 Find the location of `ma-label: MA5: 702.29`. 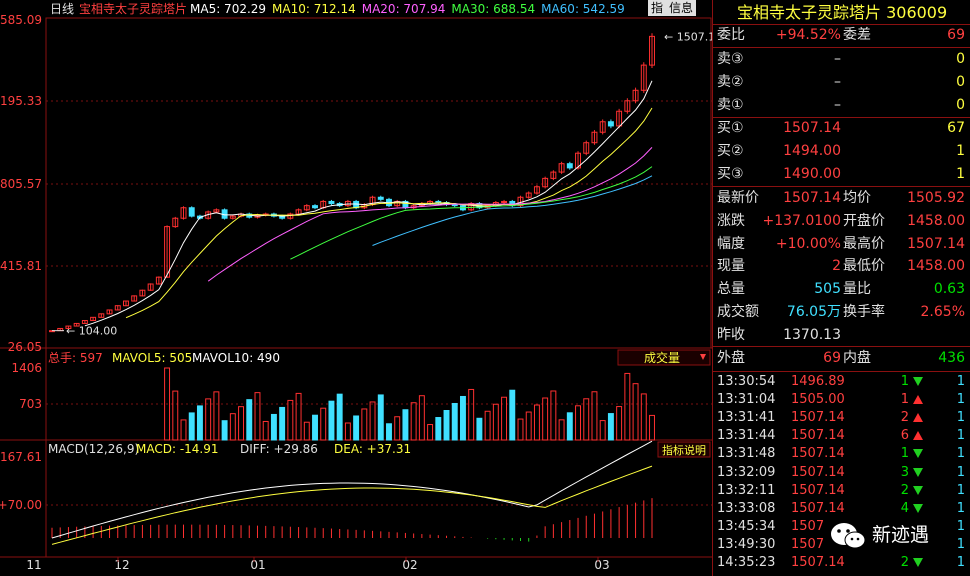

ma-label: MA5: 702.29 is located at coordinates (228, 9).